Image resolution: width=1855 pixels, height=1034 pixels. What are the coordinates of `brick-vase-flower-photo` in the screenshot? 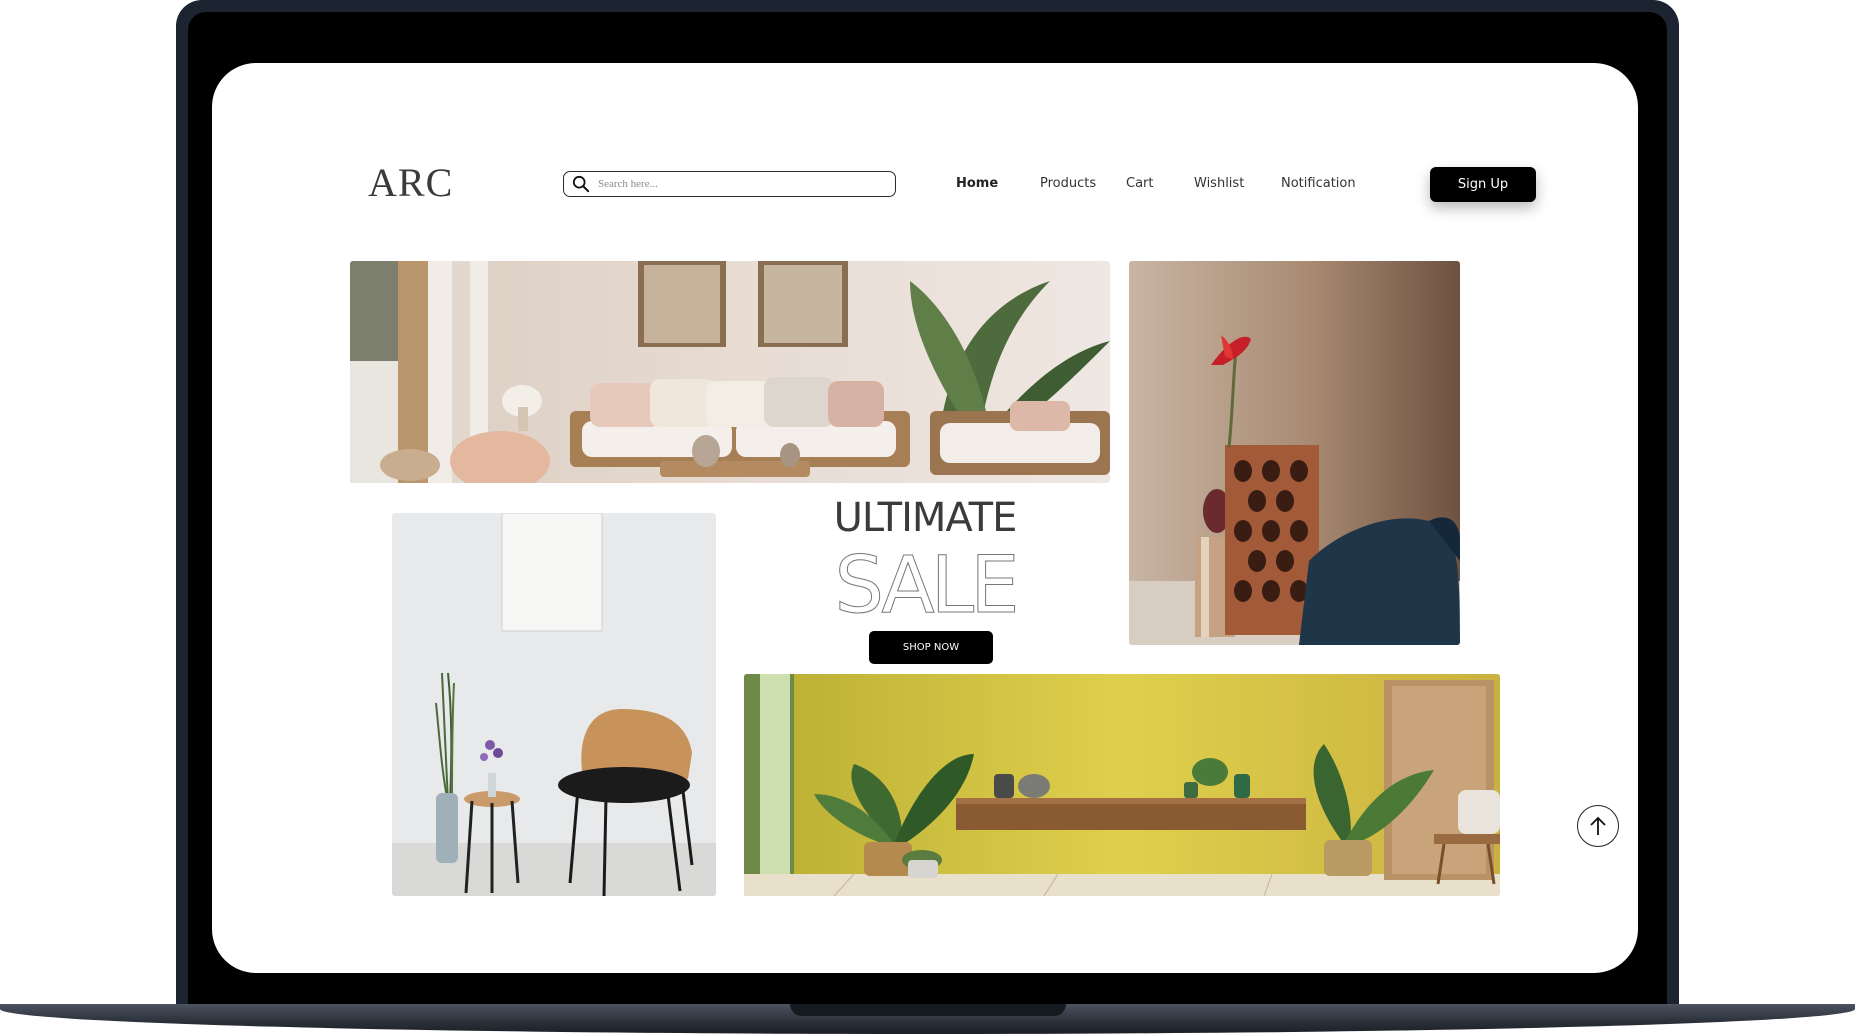 It's located at (1294, 453).